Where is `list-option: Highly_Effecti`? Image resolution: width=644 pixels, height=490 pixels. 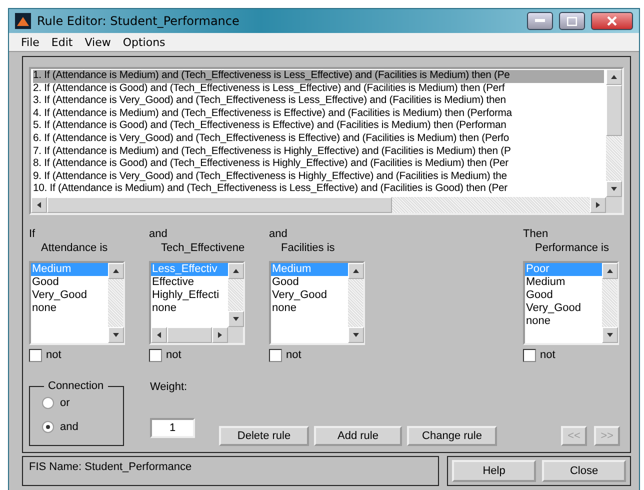
list-option: Highly_Effecti is located at coordinates (189, 295).